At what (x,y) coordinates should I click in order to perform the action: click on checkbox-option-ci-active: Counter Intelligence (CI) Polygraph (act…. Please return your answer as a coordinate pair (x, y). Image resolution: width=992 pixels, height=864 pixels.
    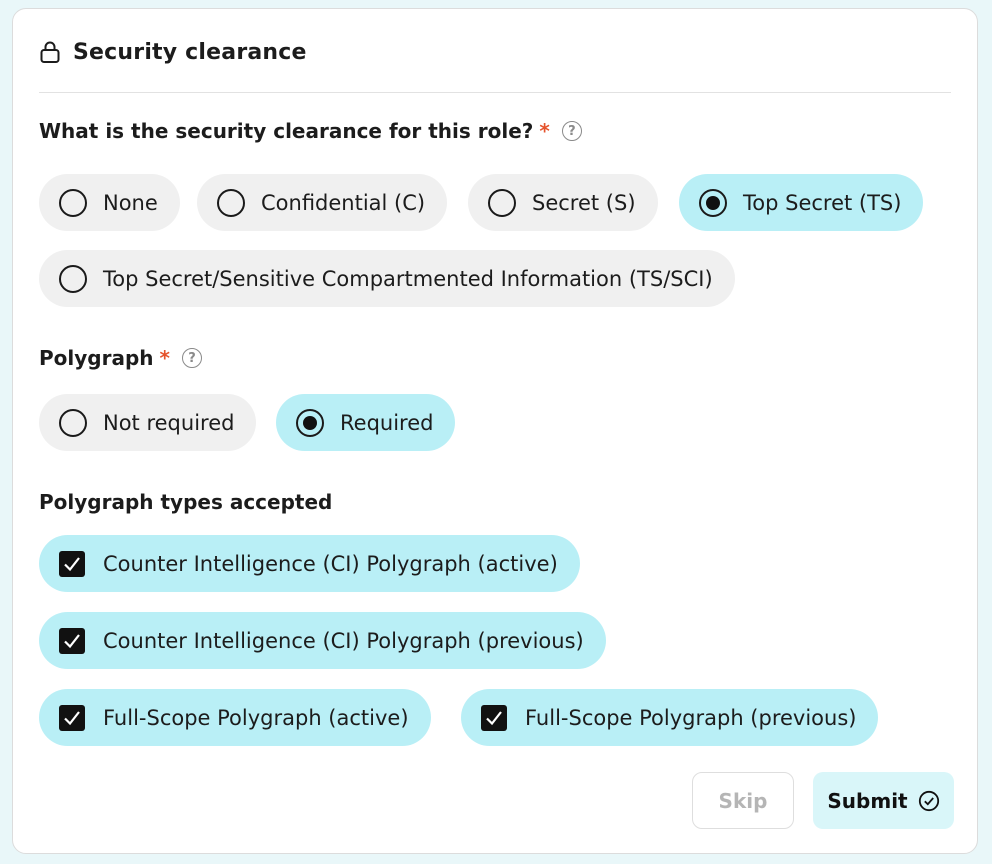
    Looking at the image, I should click on (309, 563).